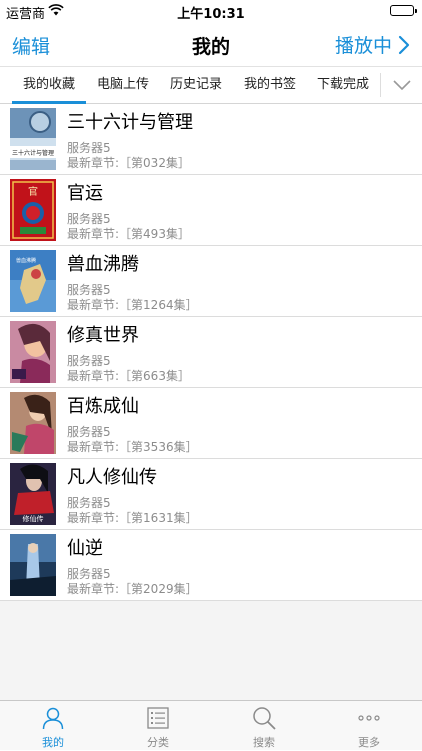 The height and width of the screenshot is (751, 422). I want to click on book-title: 三十六计与管理, so click(130, 122).